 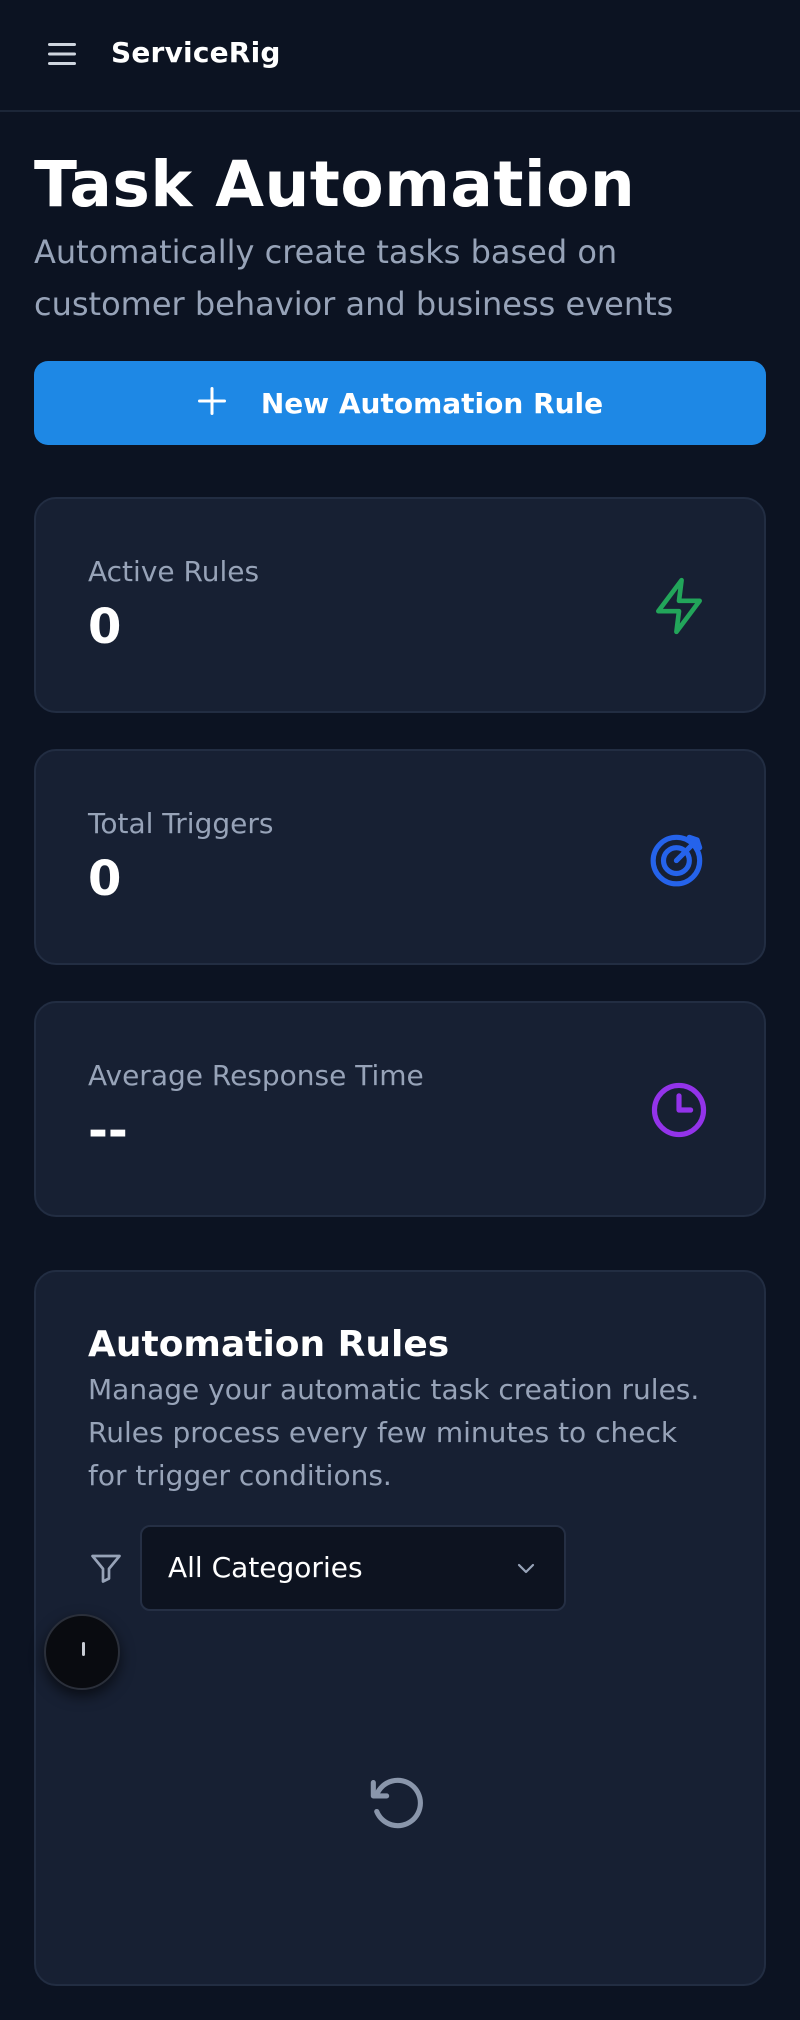 I want to click on target-icon, so click(x=676, y=860).